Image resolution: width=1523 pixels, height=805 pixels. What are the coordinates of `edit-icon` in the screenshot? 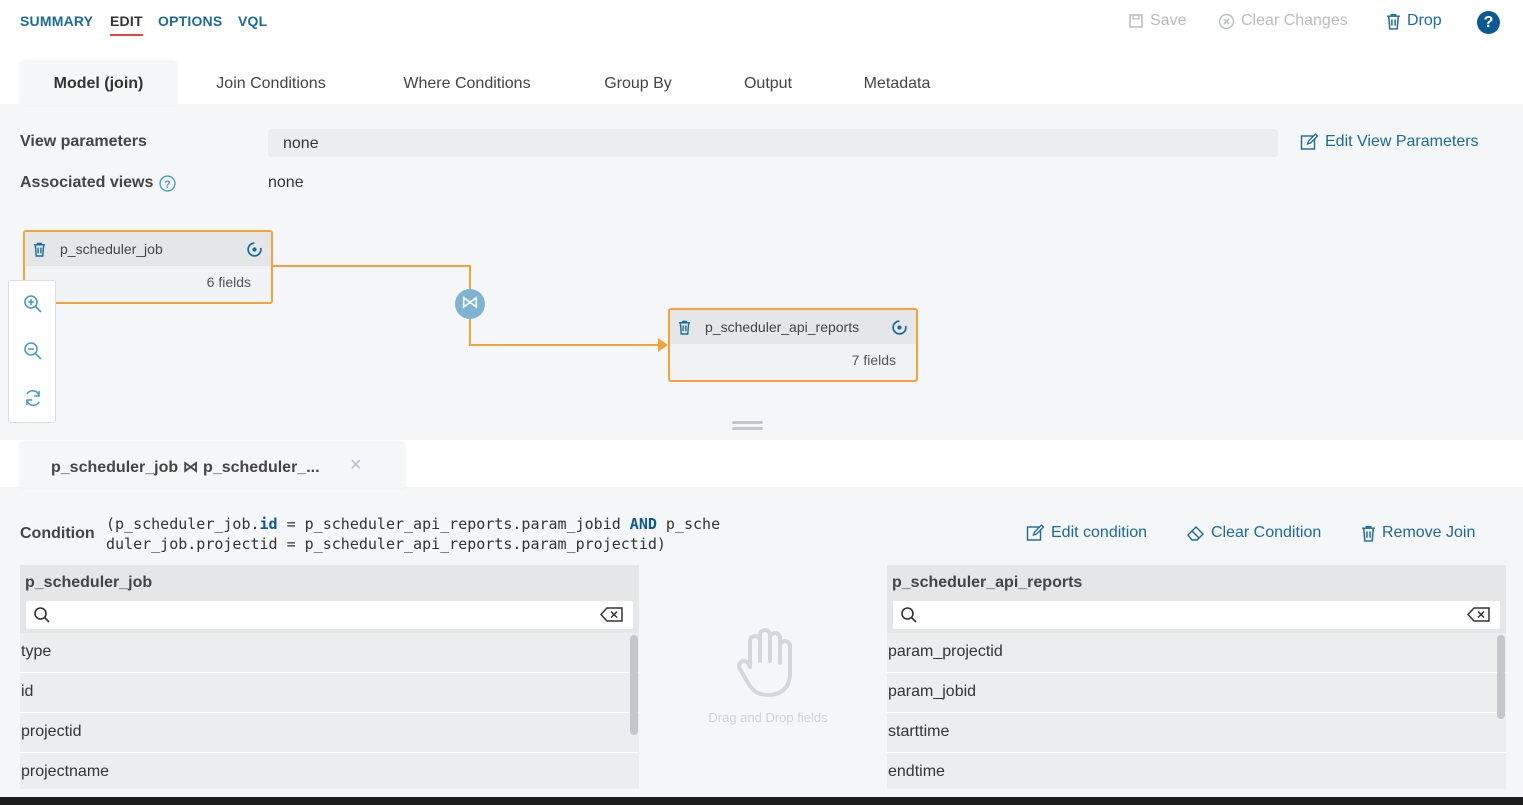 It's located at (1035, 532).